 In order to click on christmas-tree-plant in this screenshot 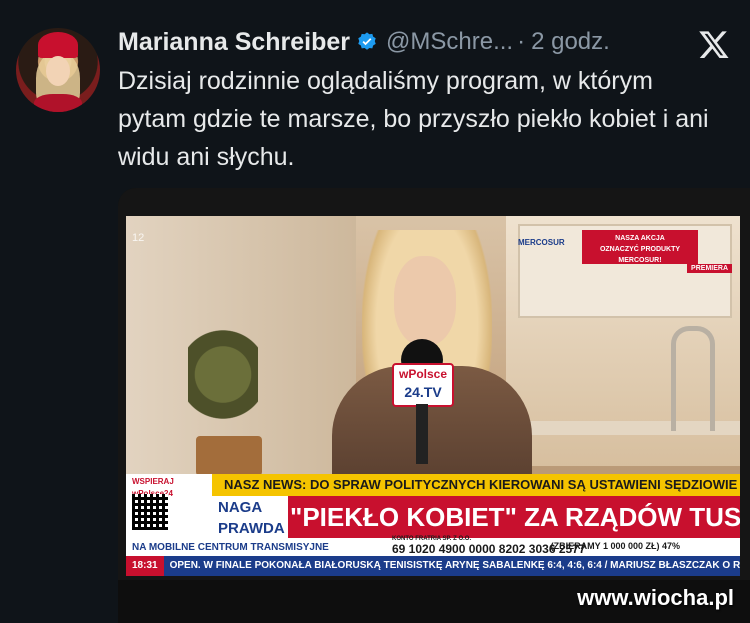, I will do `click(223, 381)`.